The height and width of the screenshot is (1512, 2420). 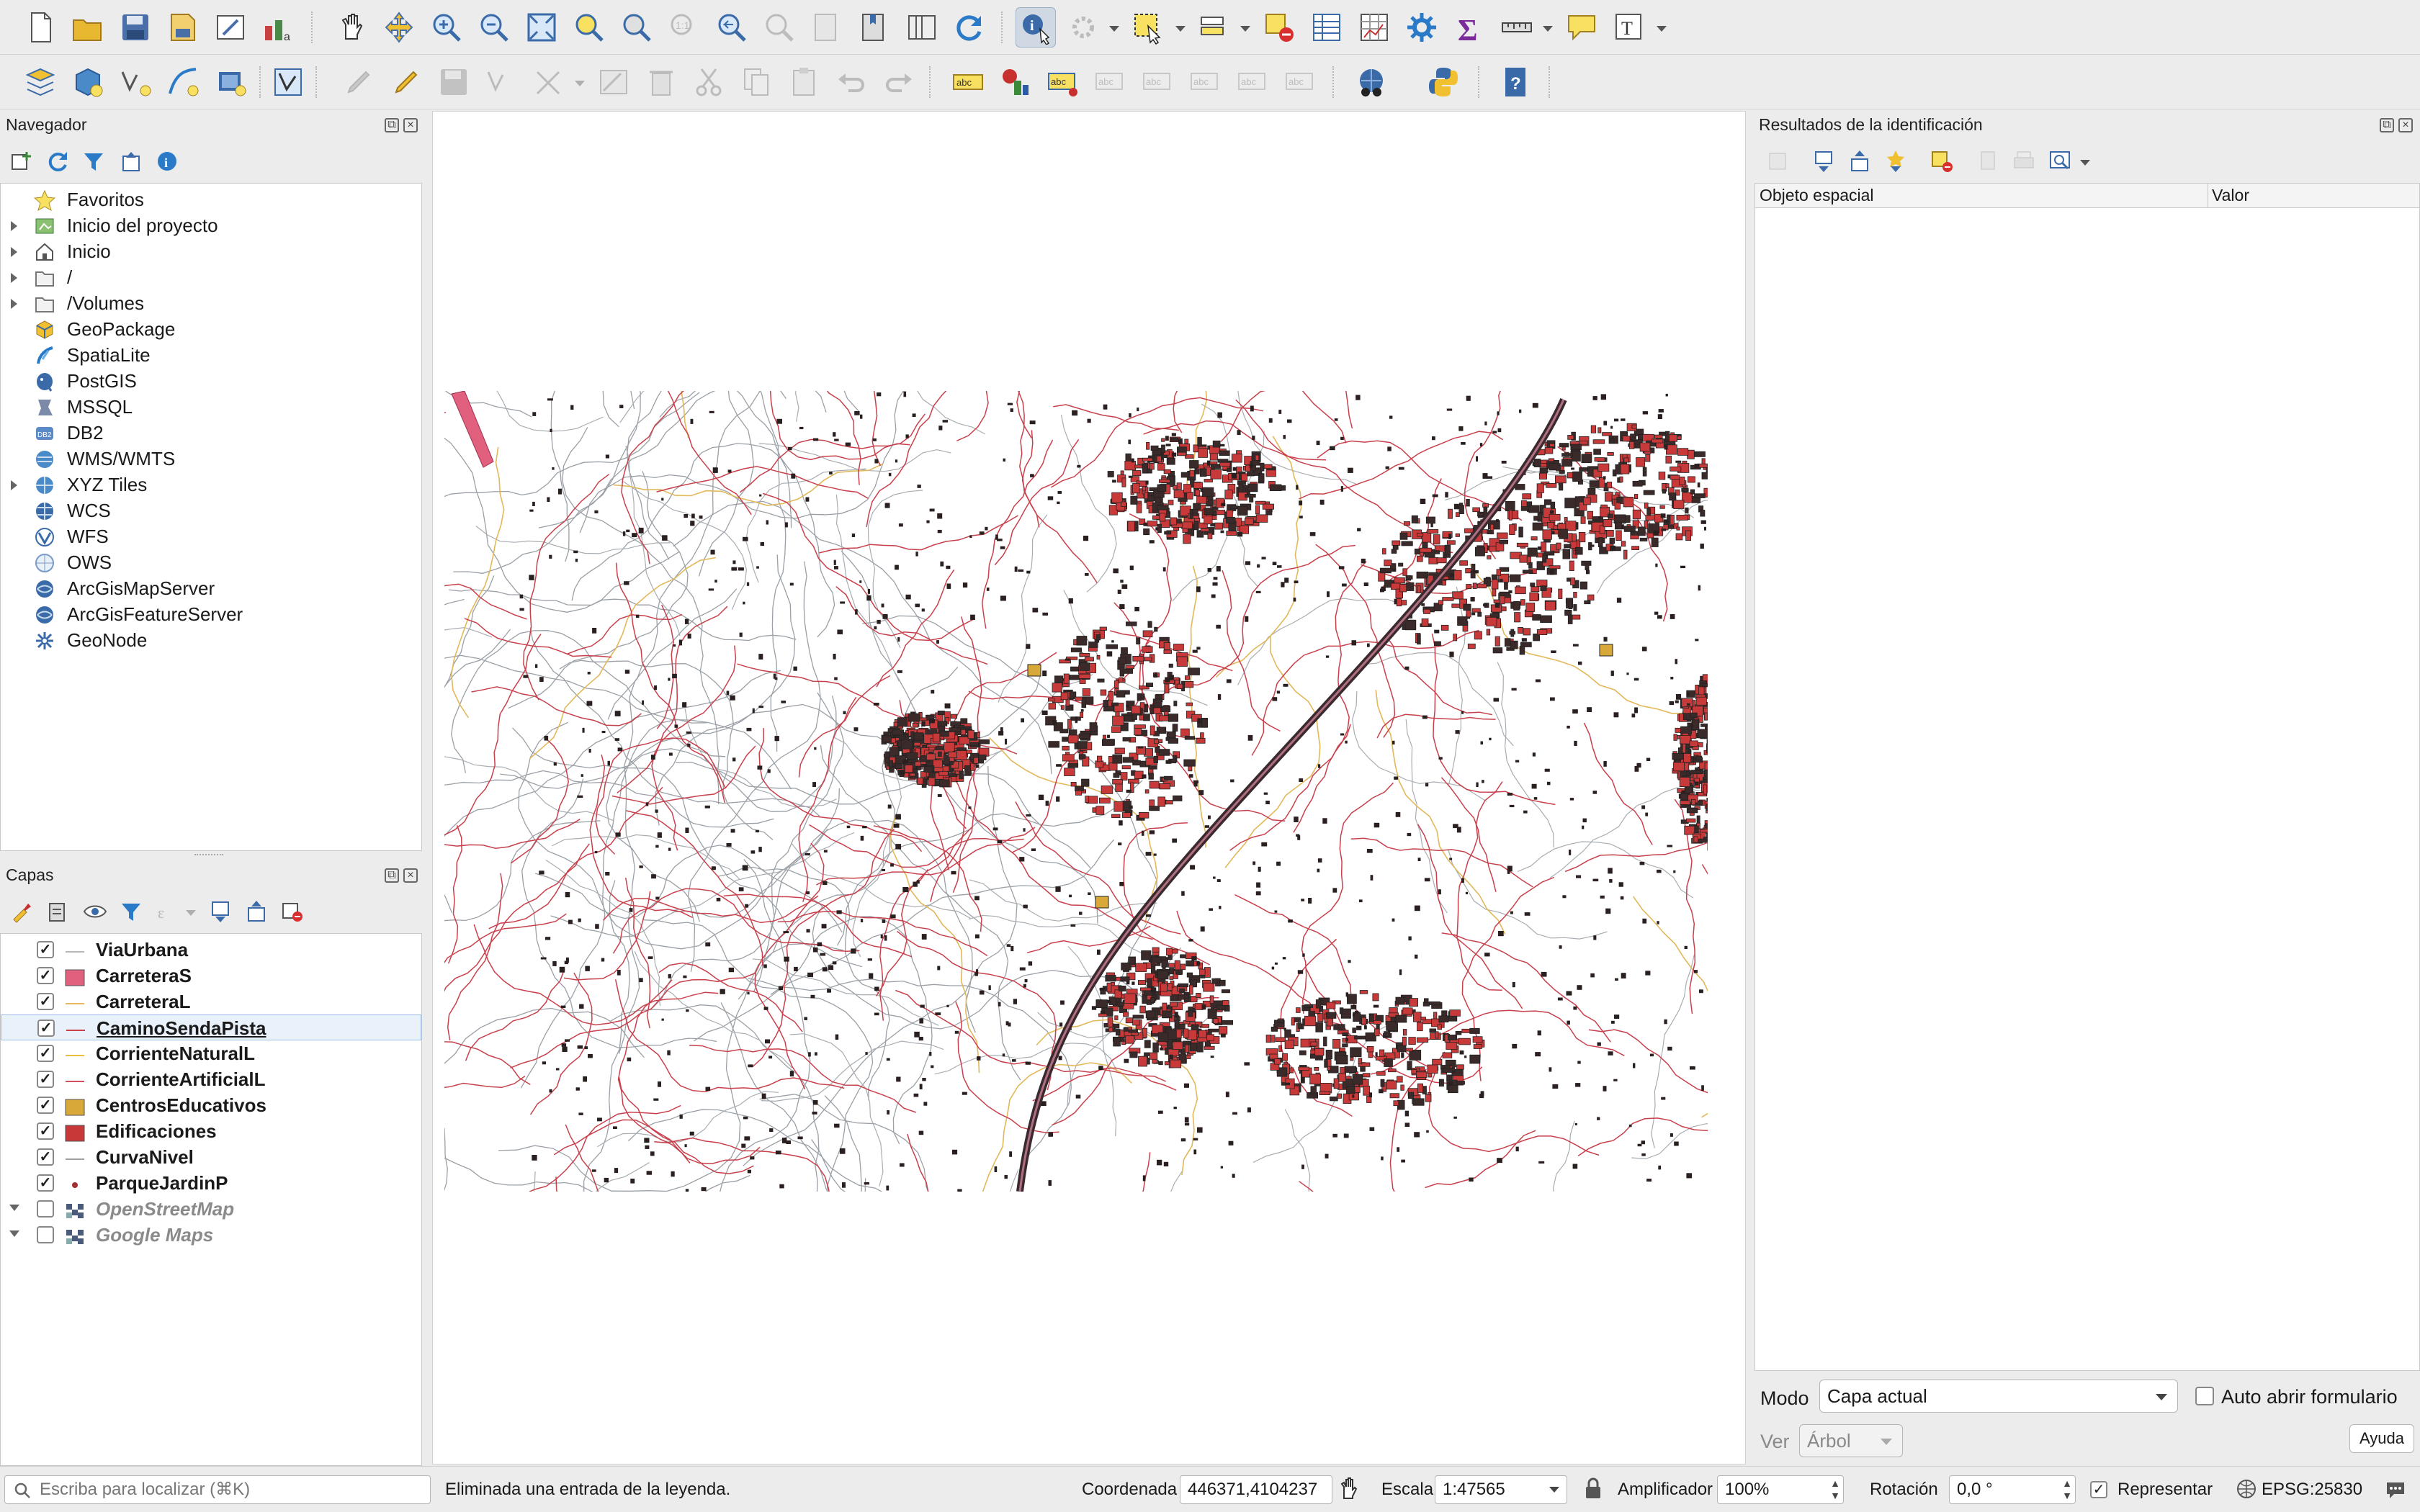 I want to click on layer-item: ✓ ViaUrbana, so click(x=211, y=950).